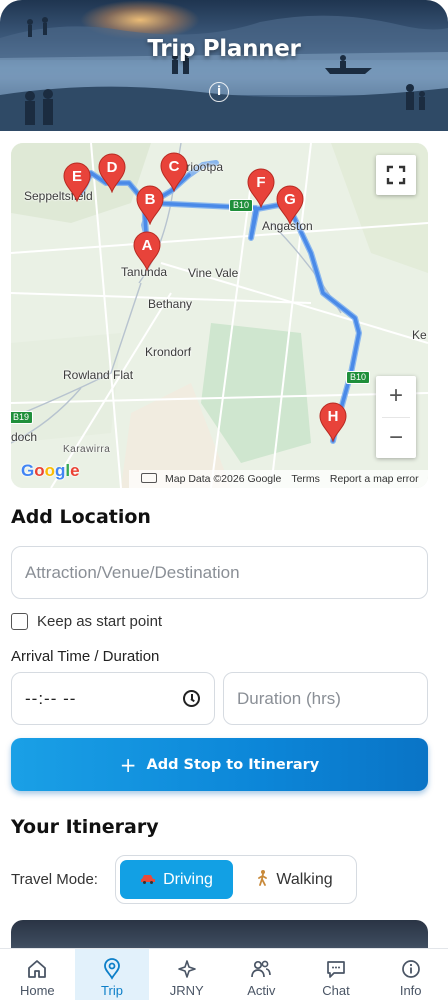 The image size is (448, 1000). What do you see at coordinates (219, 92) in the screenshot?
I see `info-circle-icon: i` at bounding box center [219, 92].